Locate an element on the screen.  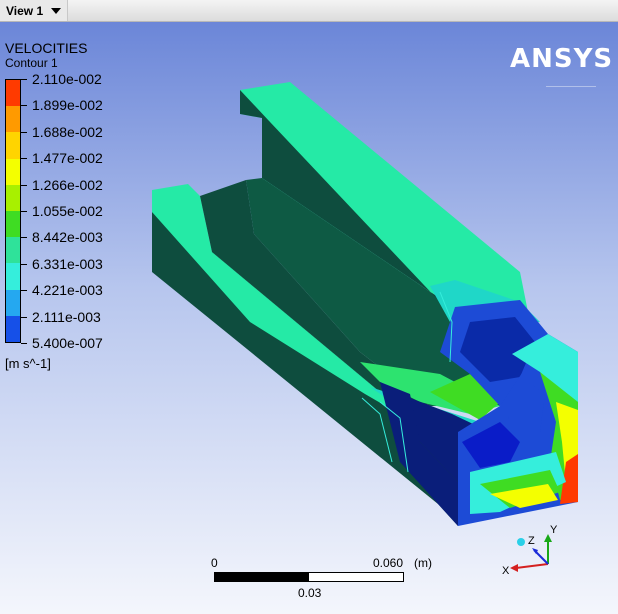
scale-left-label: 0 is located at coordinates (214, 563).